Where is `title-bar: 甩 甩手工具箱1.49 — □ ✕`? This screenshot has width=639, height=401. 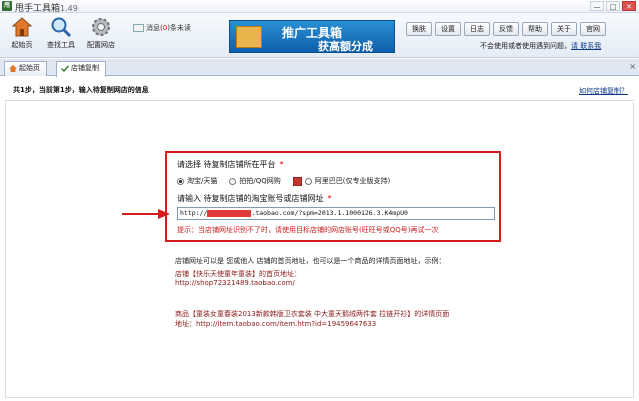
title-bar: 甩 甩手工具箱1.49 — □ ✕ is located at coordinates (319, 7).